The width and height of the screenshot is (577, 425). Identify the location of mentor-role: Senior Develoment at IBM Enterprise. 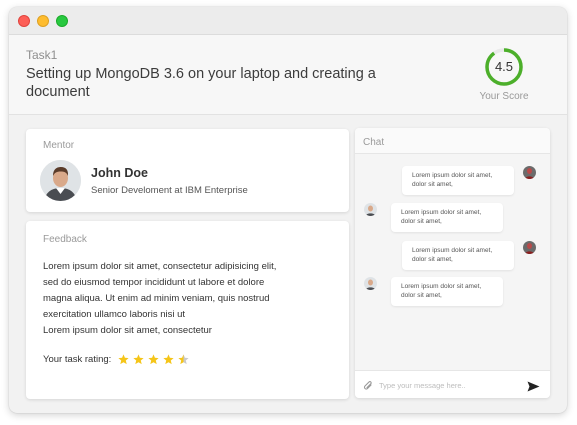
(169, 190).